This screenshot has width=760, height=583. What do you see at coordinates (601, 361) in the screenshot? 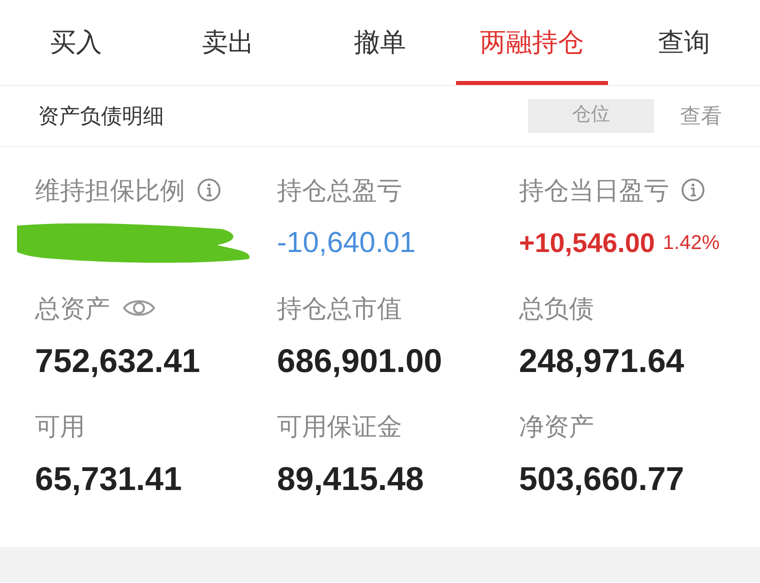
I see `metric-value: 248,971.64` at bounding box center [601, 361].